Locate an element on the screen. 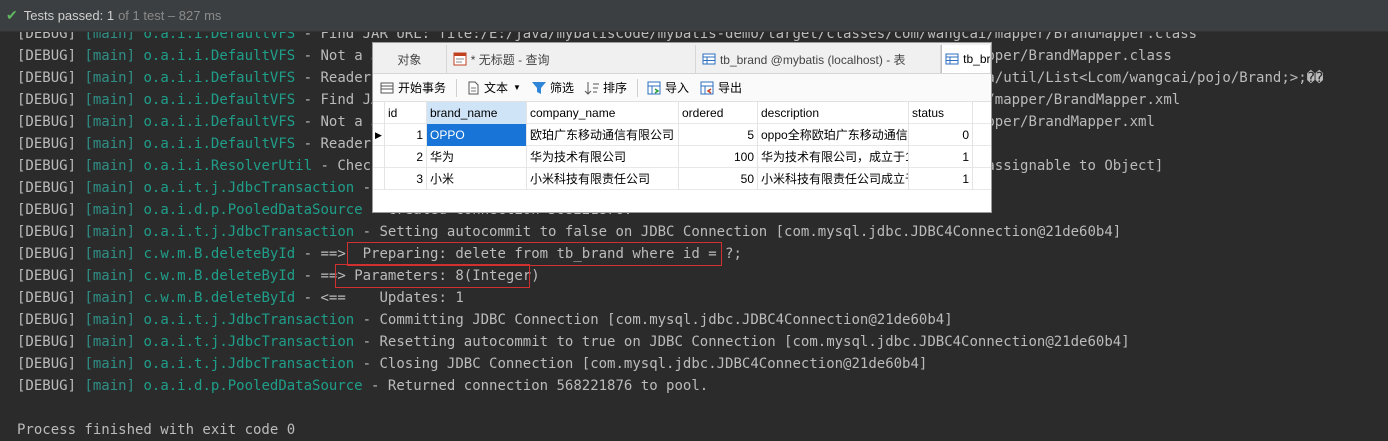  cell-brand-name: 小米 is located at coordinates (477, 179).